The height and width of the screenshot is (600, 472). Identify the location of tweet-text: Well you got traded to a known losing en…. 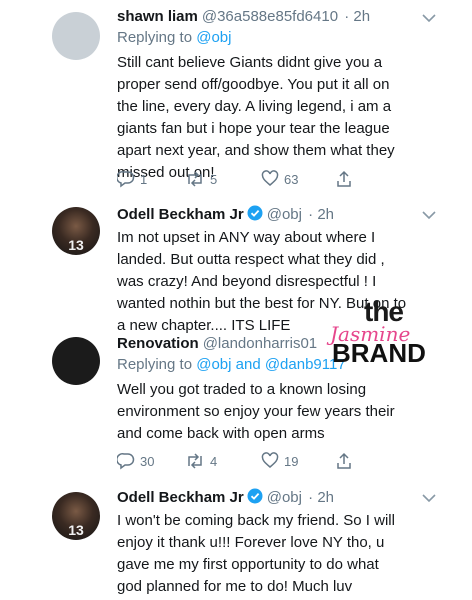
(256, 411).